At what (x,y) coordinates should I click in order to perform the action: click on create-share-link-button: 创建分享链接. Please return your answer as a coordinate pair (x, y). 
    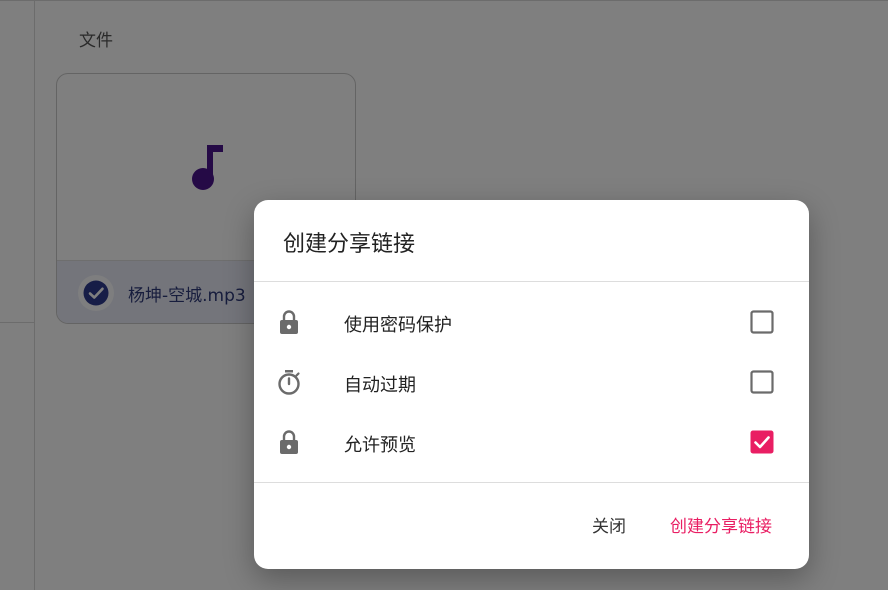
    Looking at the image, I should click on (721, 524).